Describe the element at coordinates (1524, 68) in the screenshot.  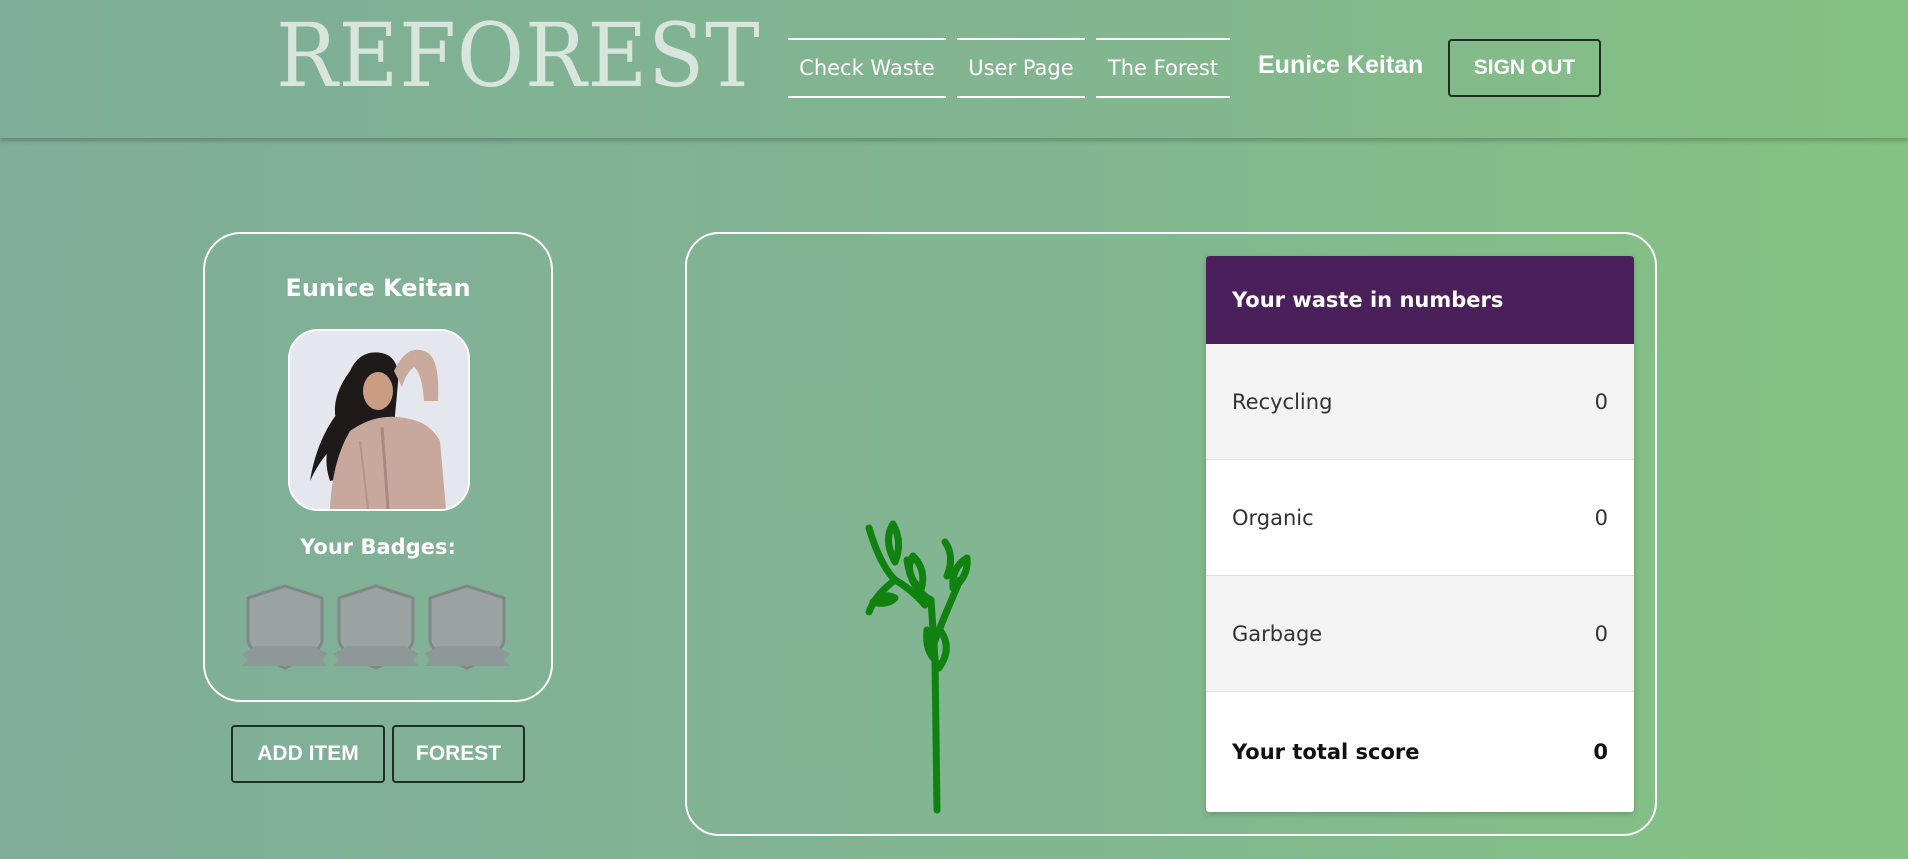
I see `sign-out-button: SIGN OUT` at that location.